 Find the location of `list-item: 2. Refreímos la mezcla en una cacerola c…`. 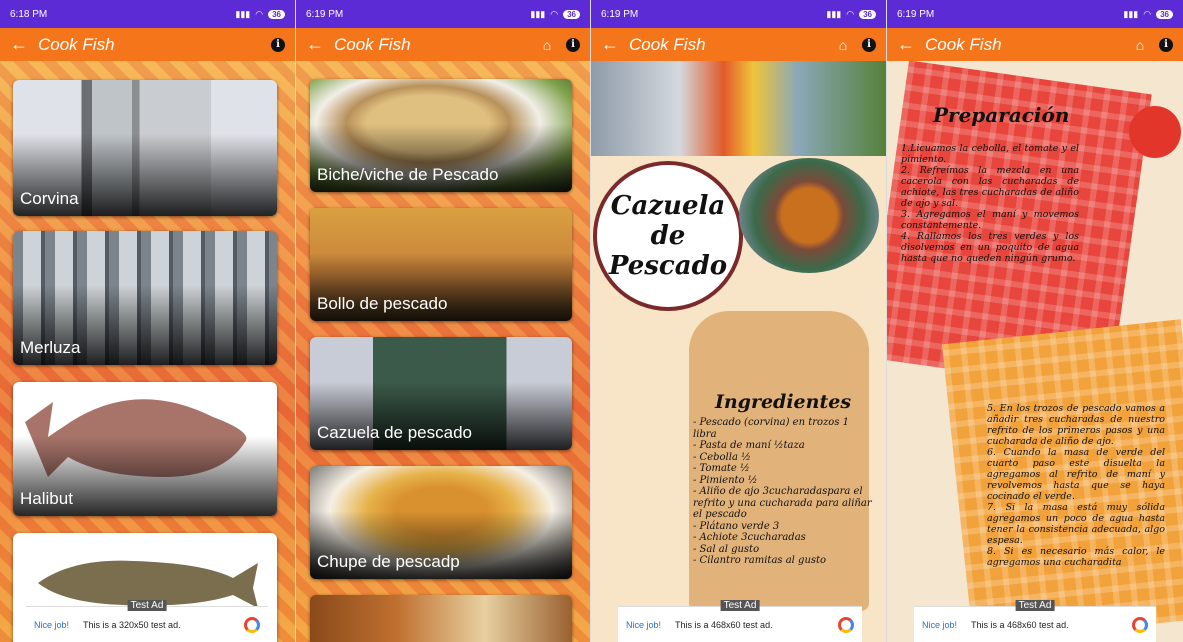

list-item: 2. Refreímos la mezcla en una cacerola c… is located at coordinates (990, 187).